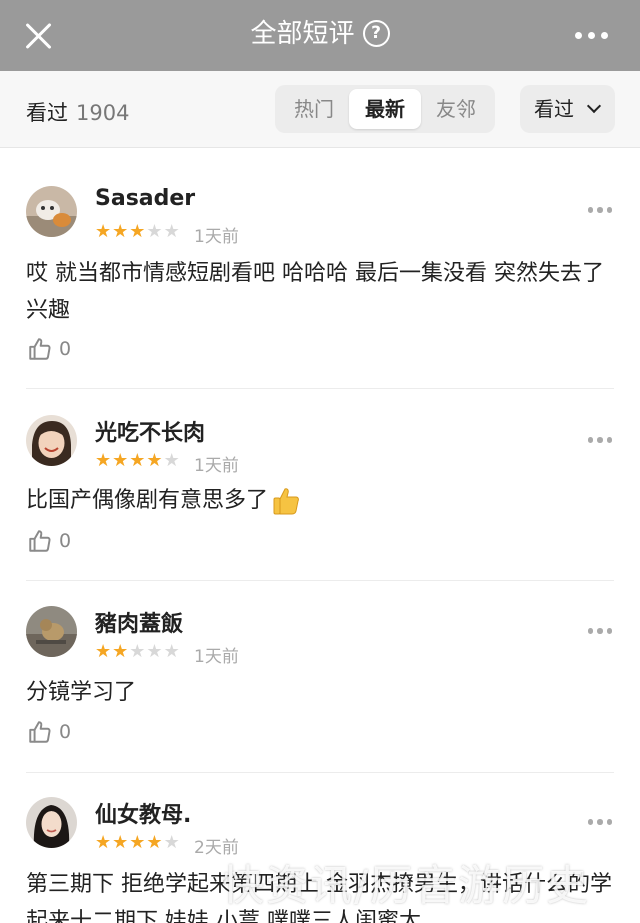 This screenshot has height=923, width=640. I want to click on thumbs-up-emoji-icon, so click(286, 501).